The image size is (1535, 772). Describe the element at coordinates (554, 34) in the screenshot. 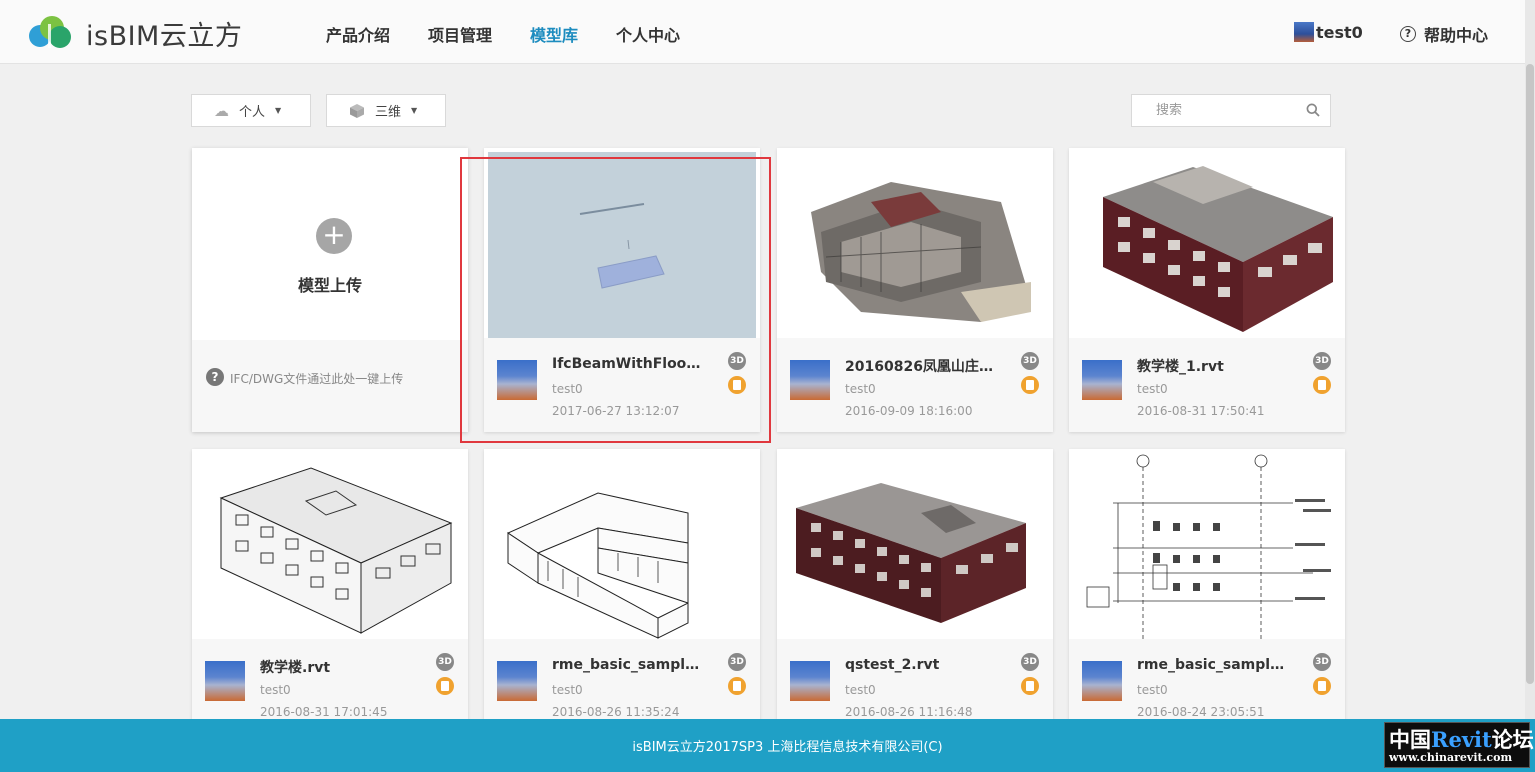

I see `nav-model-library: 模型库` at that location.